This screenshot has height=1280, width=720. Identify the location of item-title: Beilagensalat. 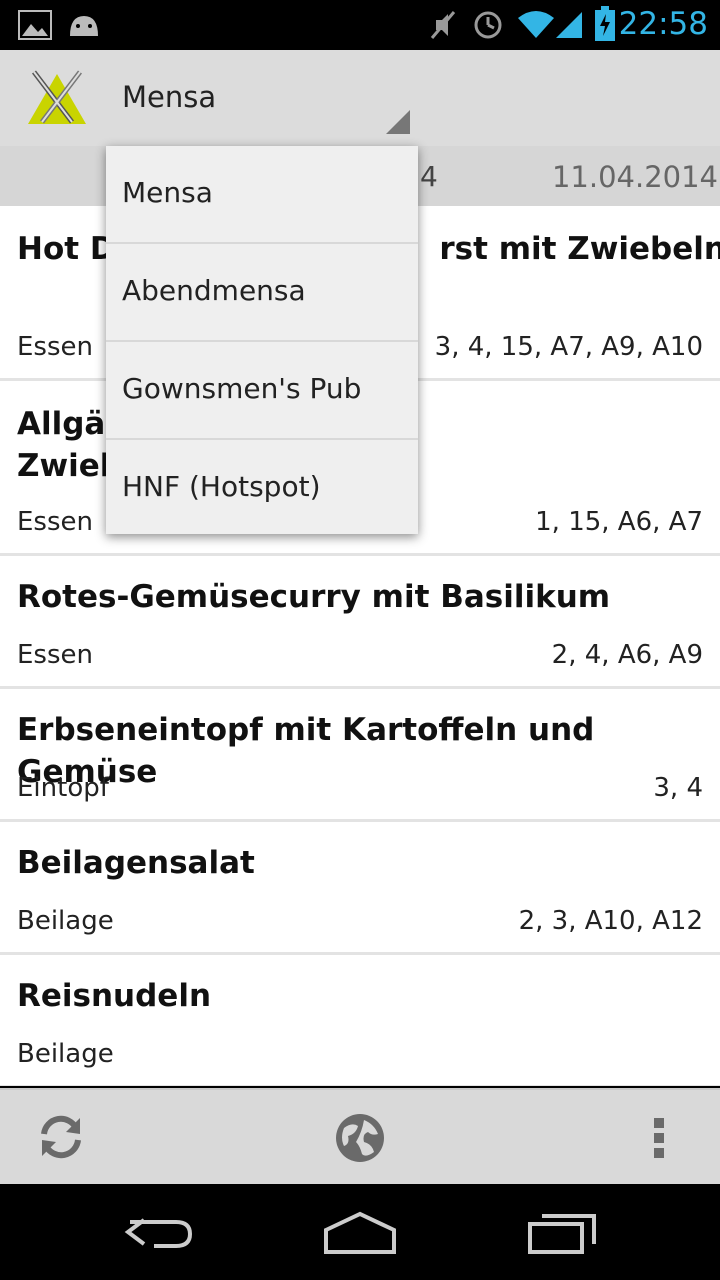
(136, 863).